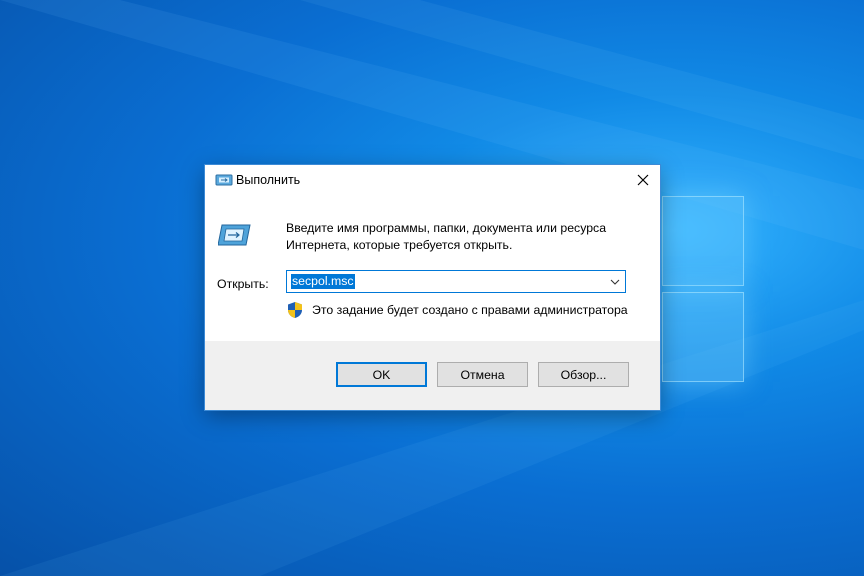  I want to click on title-bar: Выполнить, so click(432, 180).